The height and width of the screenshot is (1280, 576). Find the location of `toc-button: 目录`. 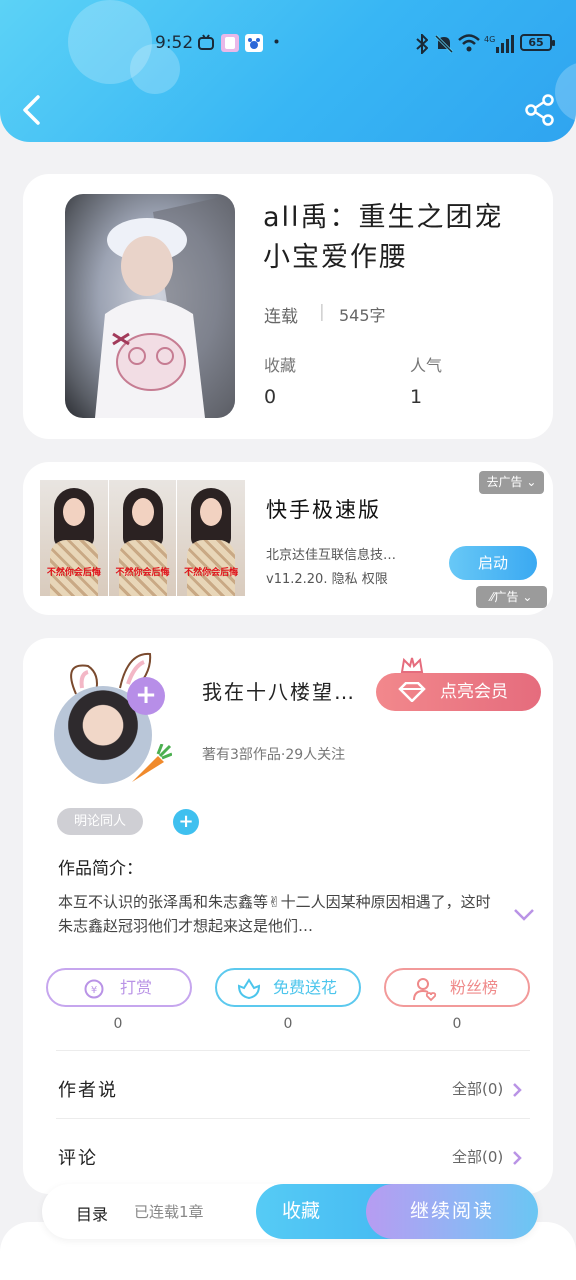

toc-button: 目录 is located at coordinates (92, 1213).